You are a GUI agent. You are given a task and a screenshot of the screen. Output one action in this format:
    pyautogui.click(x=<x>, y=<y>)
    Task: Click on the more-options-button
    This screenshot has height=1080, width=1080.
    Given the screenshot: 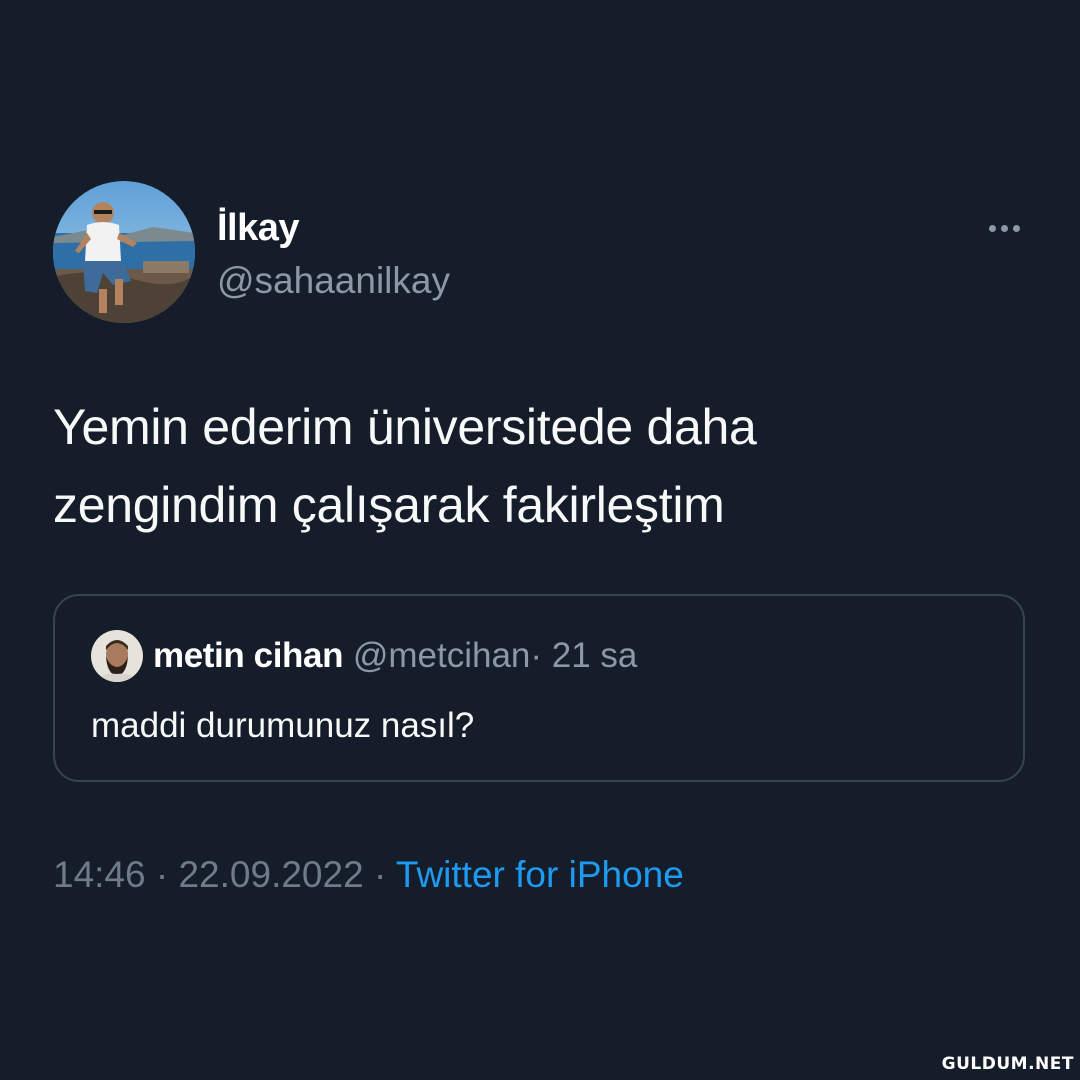 What is the action you would take?
    pyautogui.click(x=1004, y=228)
    